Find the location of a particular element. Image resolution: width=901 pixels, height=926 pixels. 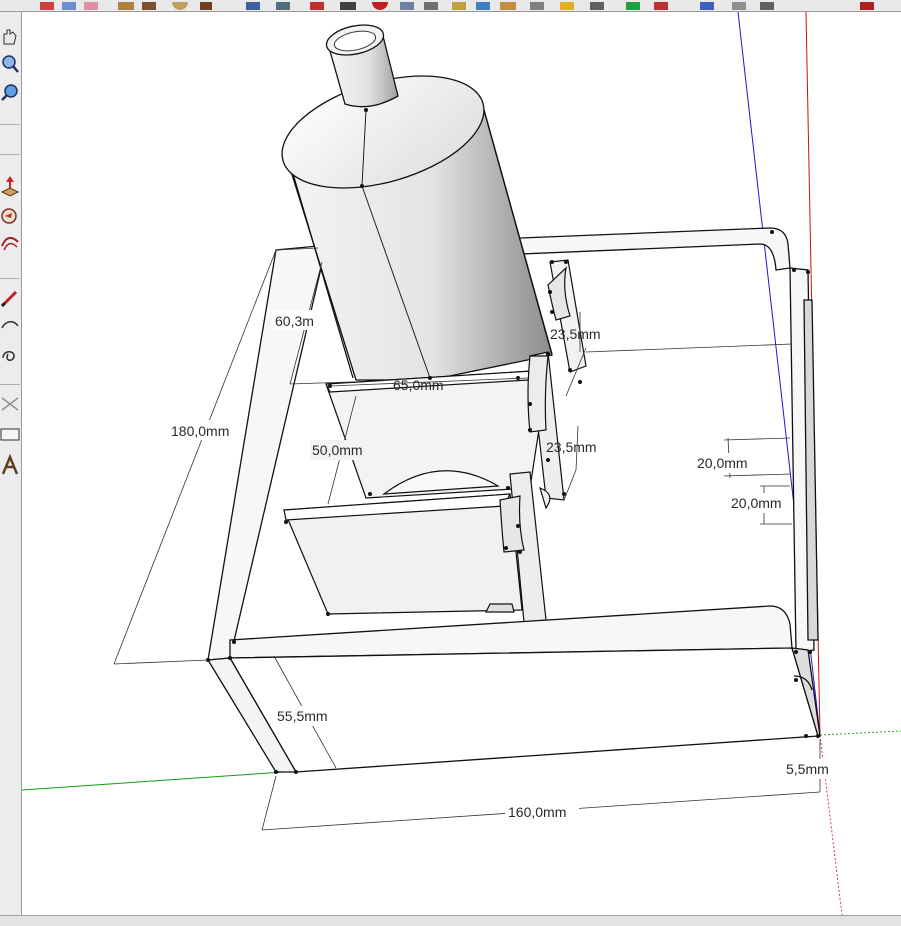

dimension-23-lower: 23,5mm is located at coordinates (571, 447).